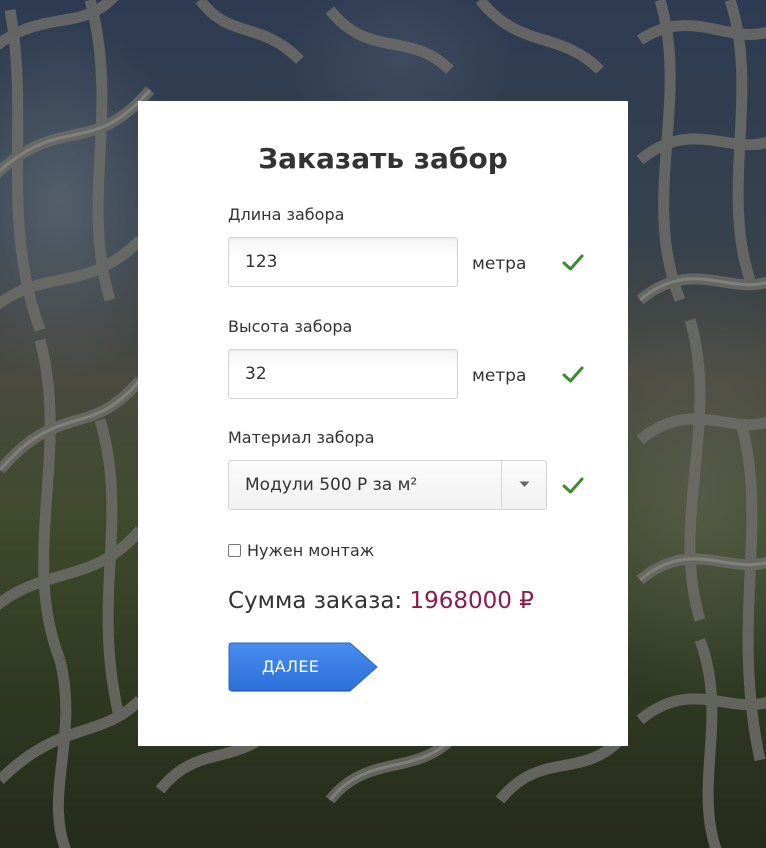  Describe the element at coordinates (234, 550) in the screenshot. I see `install-checkbox` at that location.